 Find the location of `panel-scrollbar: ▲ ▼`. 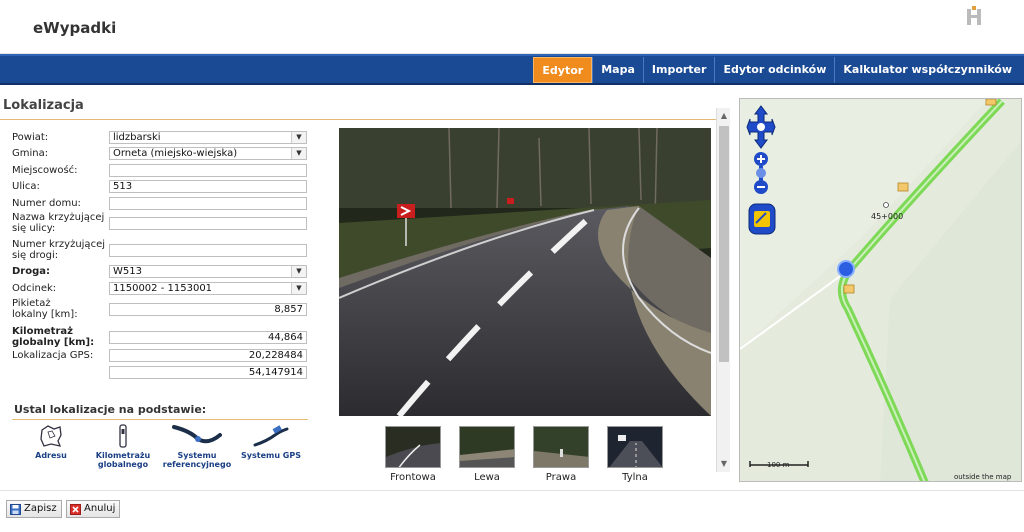

panel-scrollbar: ▲ ▼ is located at coordinates (723, 290).